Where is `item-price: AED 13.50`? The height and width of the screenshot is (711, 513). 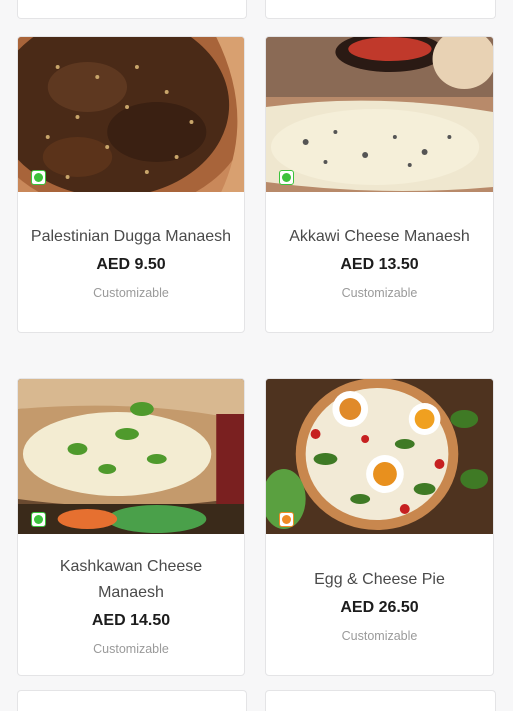
item-price: AED 13.50 is located at coordinates (379, 264).